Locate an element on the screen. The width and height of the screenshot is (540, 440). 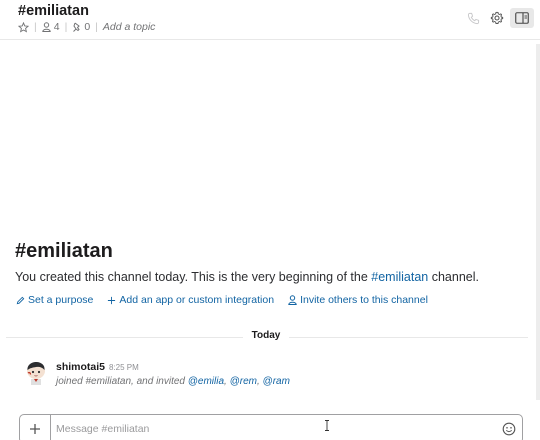
emoji-button is located at coordinates (509, 429).